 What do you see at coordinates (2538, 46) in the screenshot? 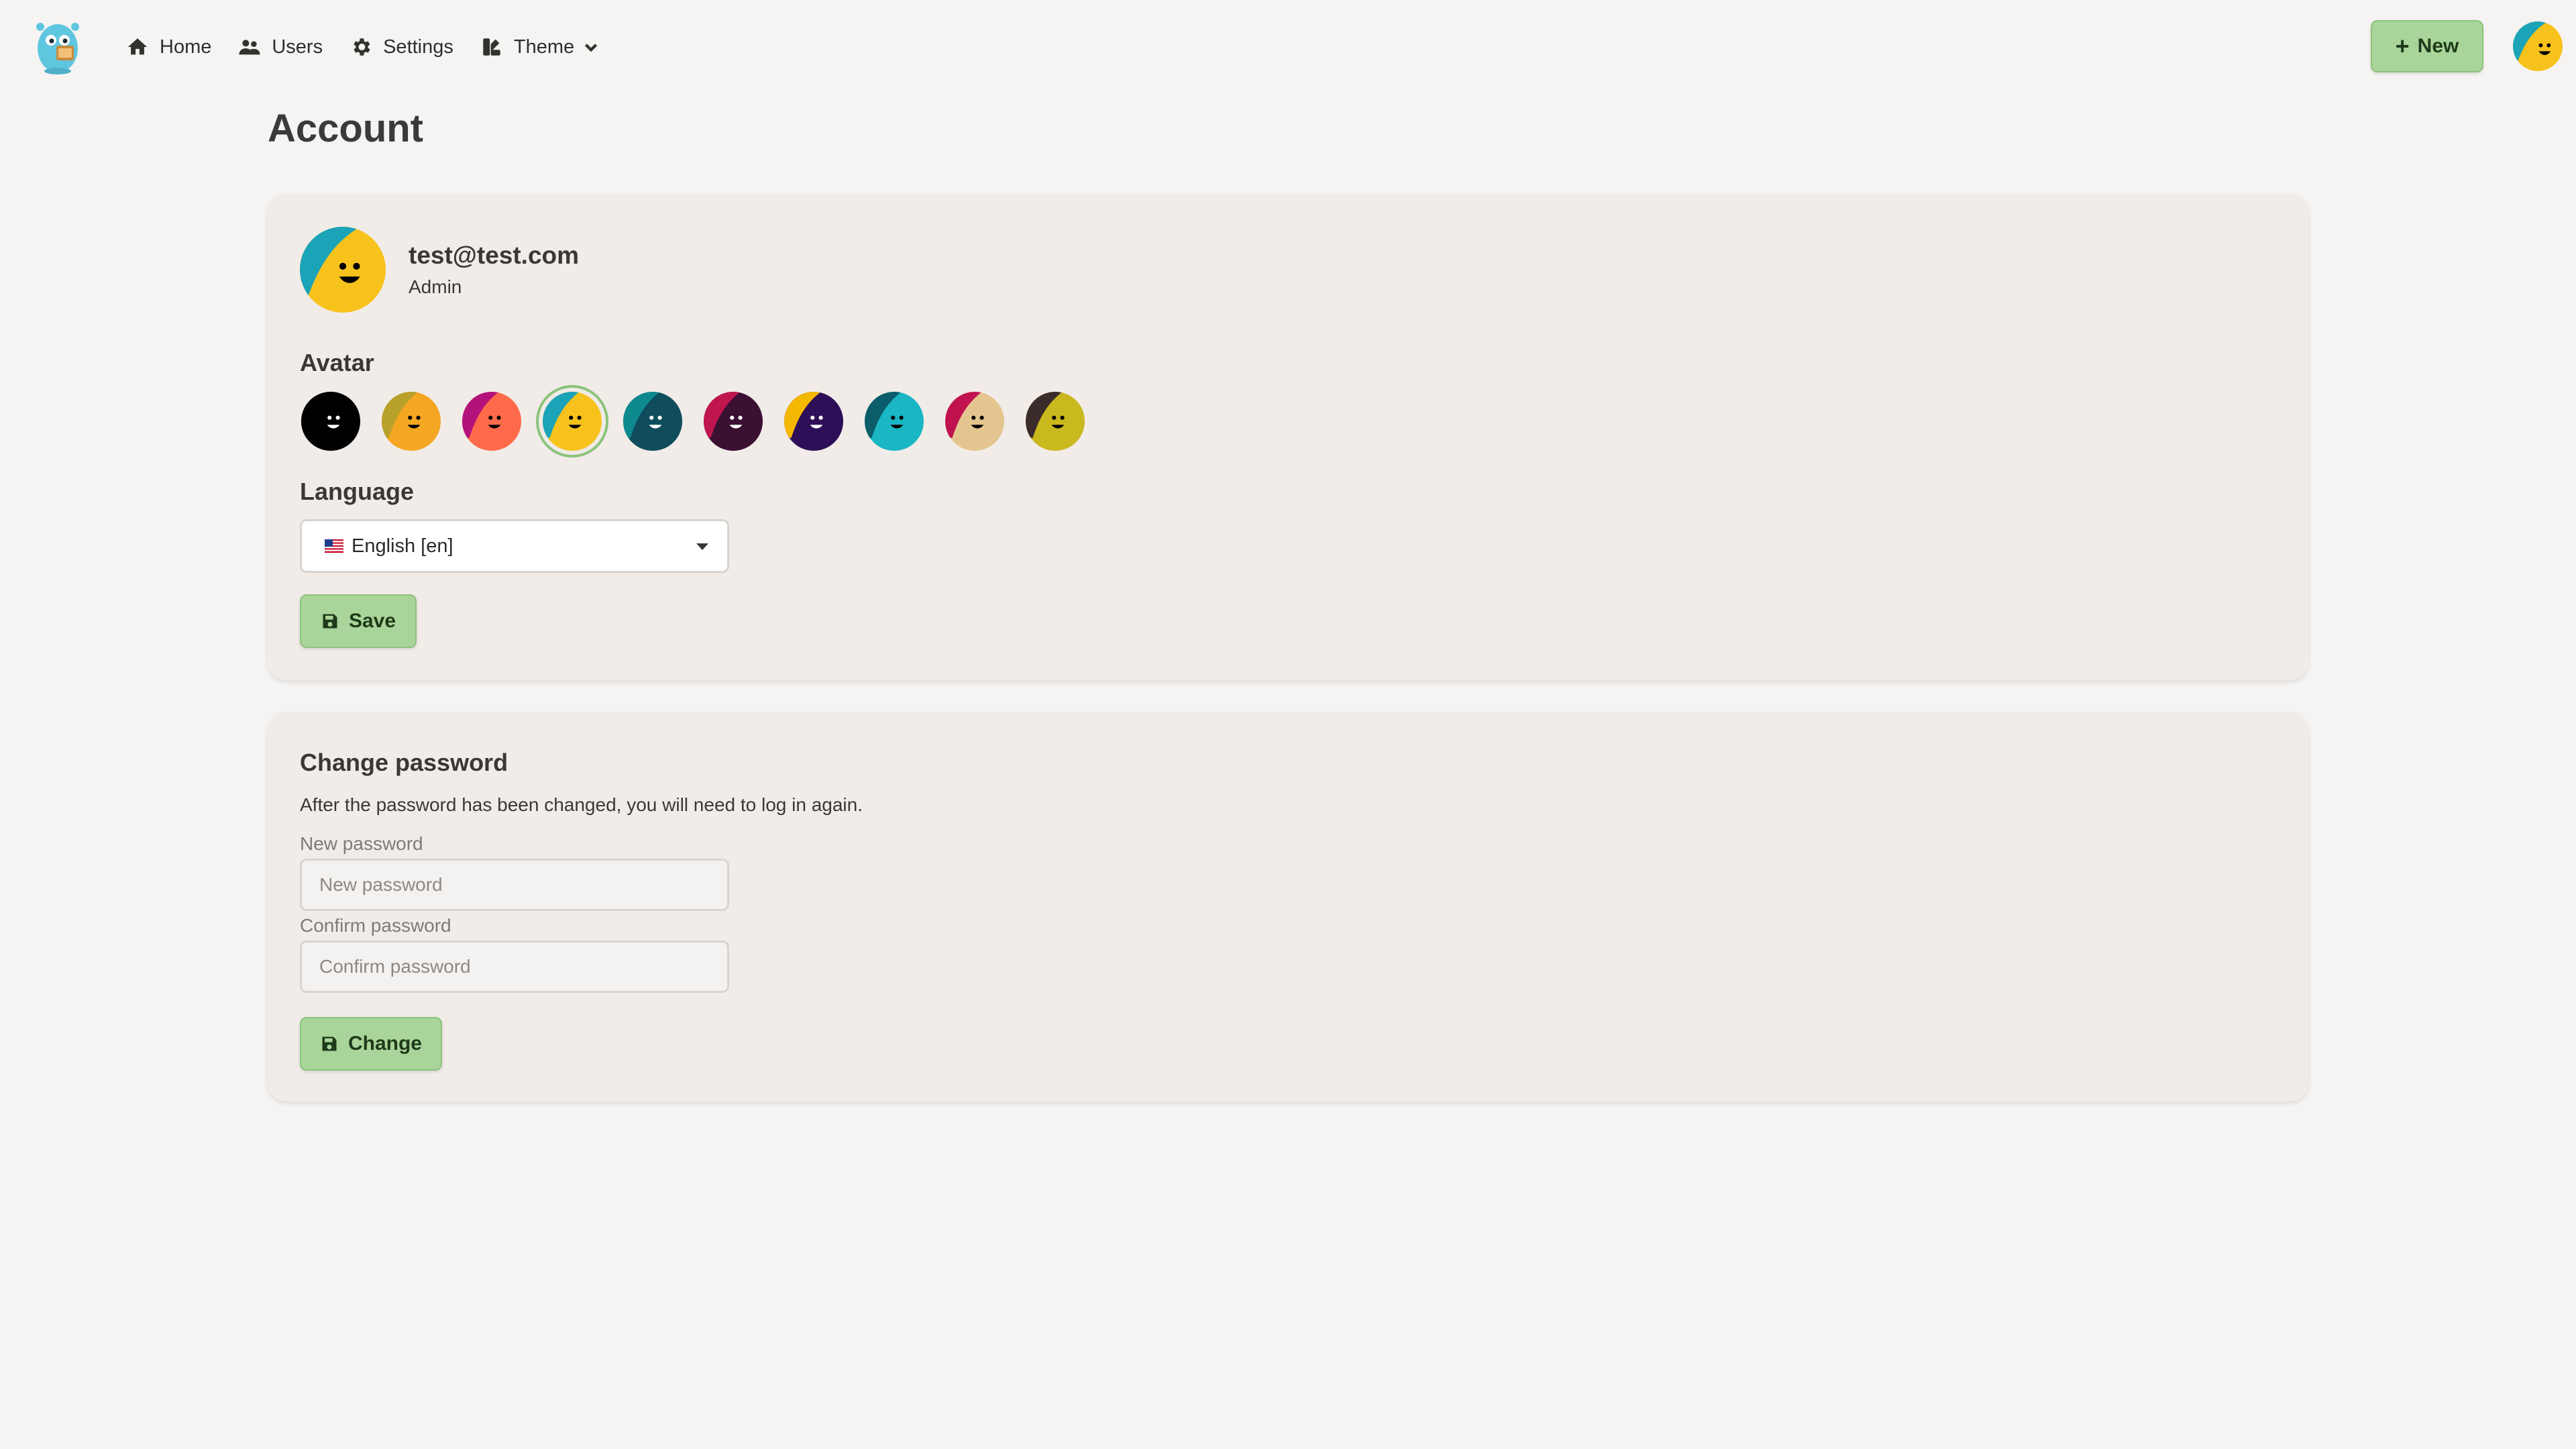
I see `user-avatar` at bounding box center [2538, 46].